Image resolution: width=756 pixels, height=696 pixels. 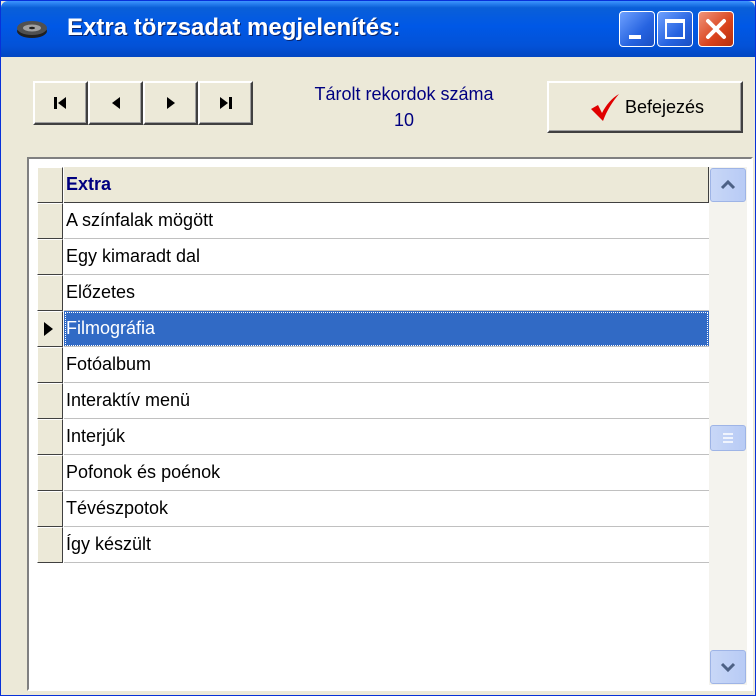 What do you see at coordinates (404, 94) in the screenshot?
I see `records-count-label: Tárolt rekordok száma` at bounding box center [404, 94].